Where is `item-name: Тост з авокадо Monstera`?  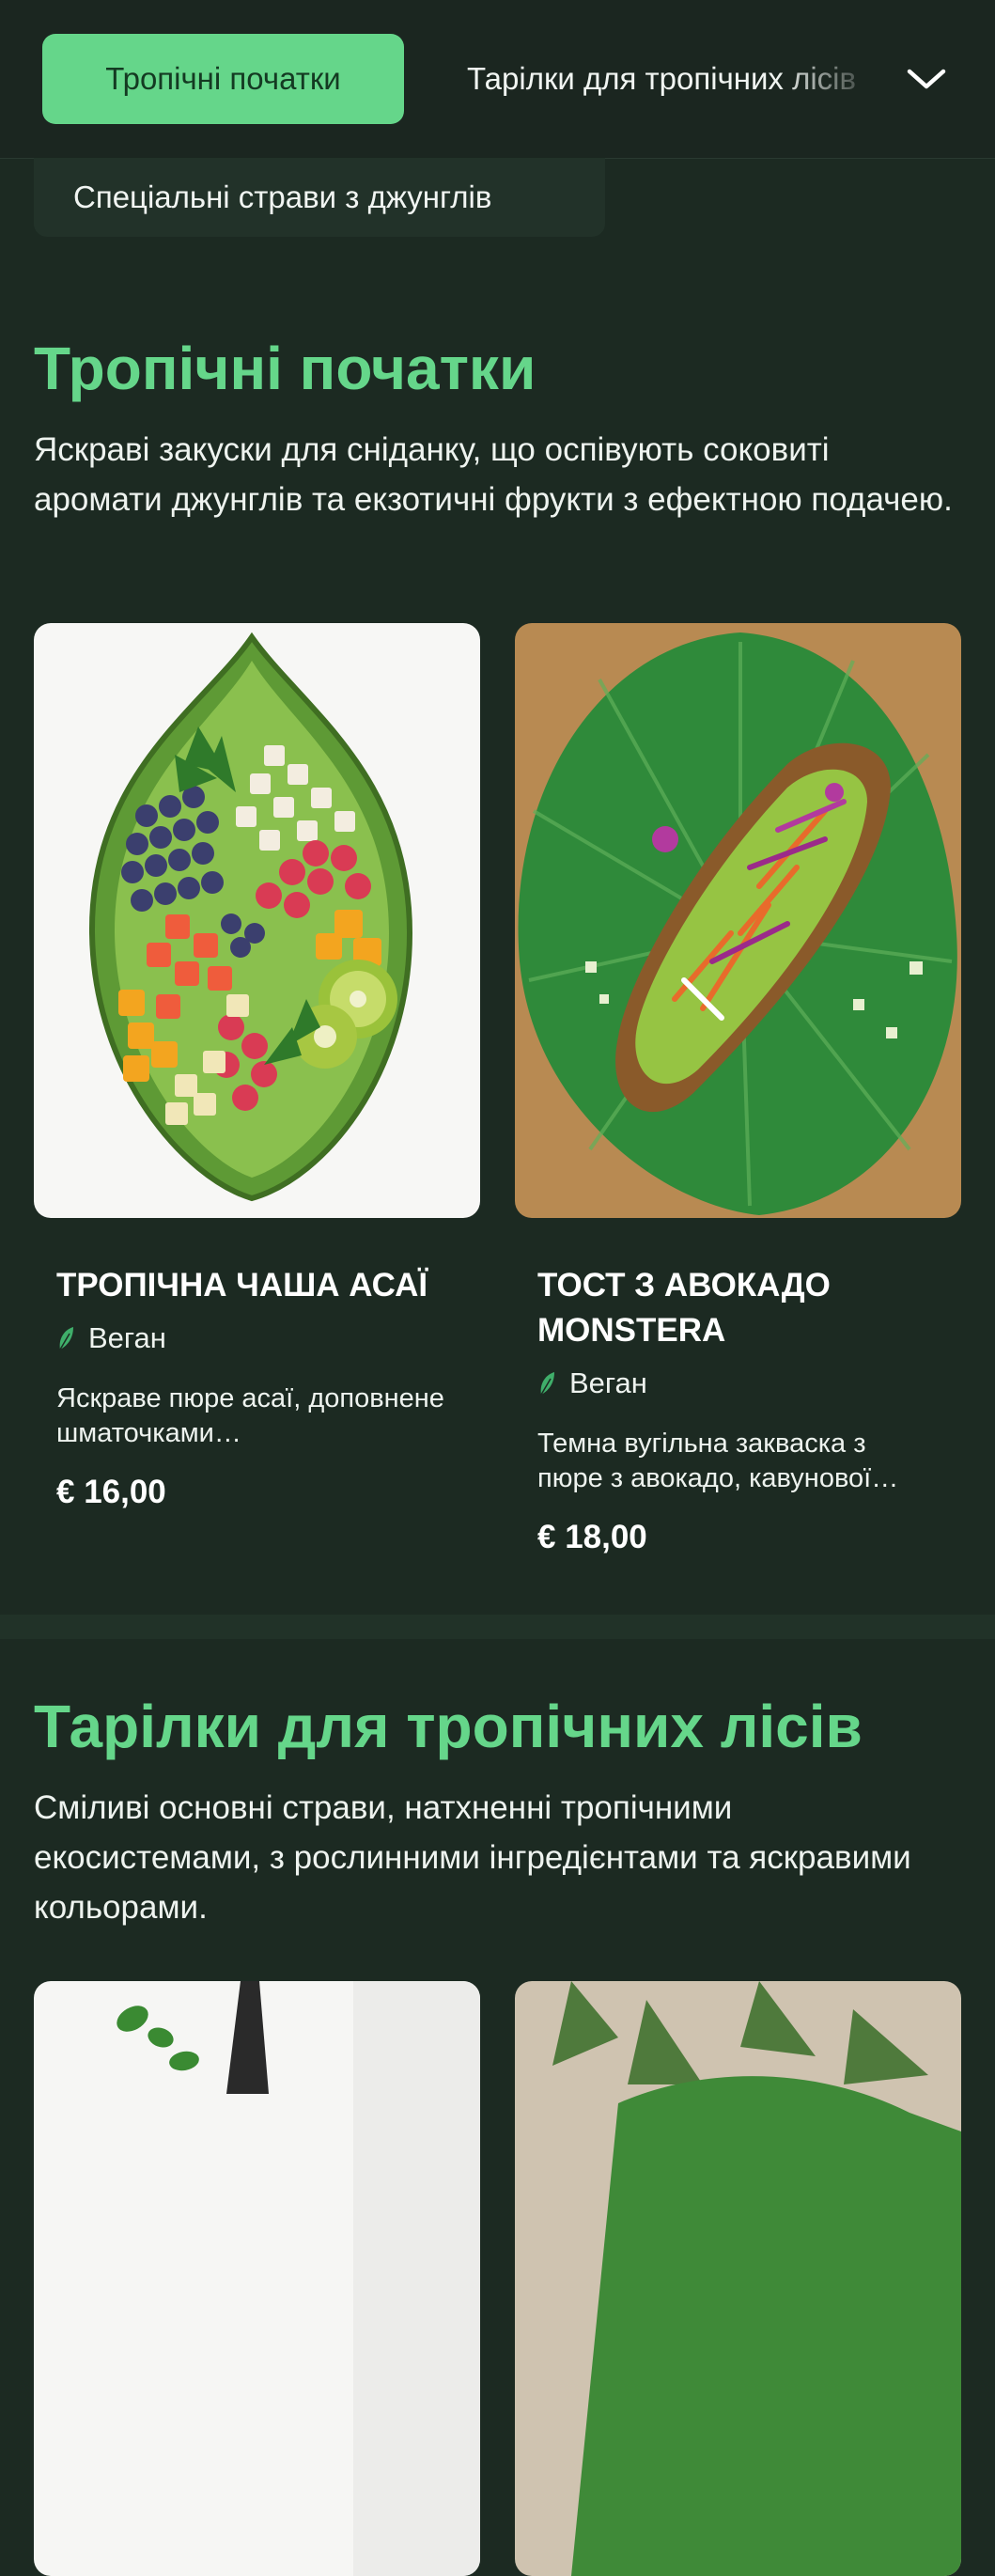 item-name: Тост з авокадо Monstera is located at coordinates (684, 1308).